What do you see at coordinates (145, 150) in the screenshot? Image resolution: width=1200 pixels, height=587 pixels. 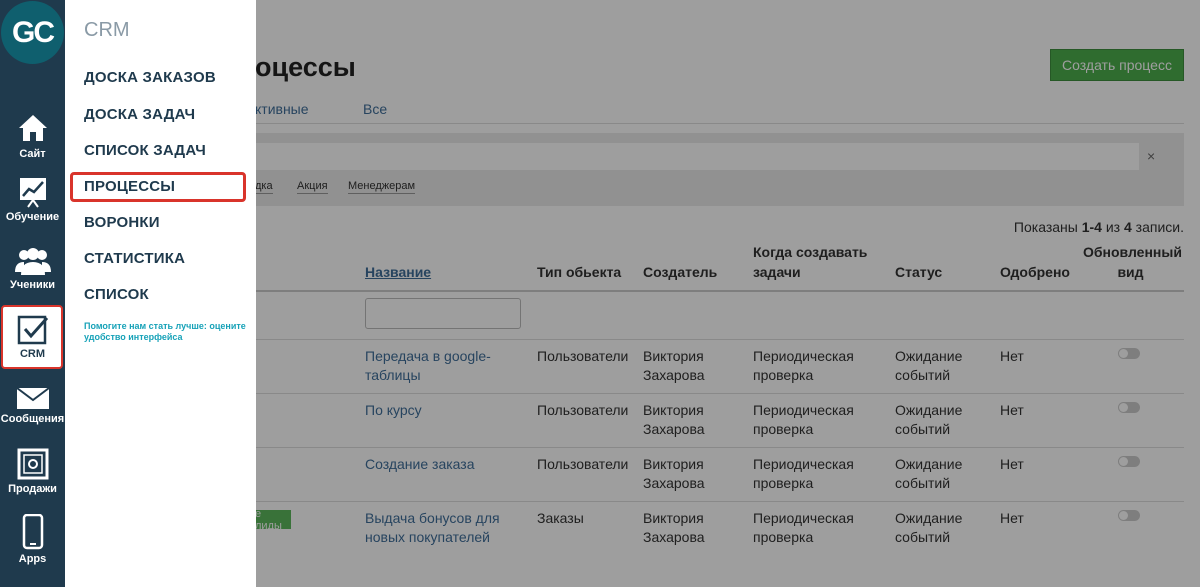 I see `menu-item-task-list: СПИСОК ЗАДАЧ` at bounding box center [145, 150].